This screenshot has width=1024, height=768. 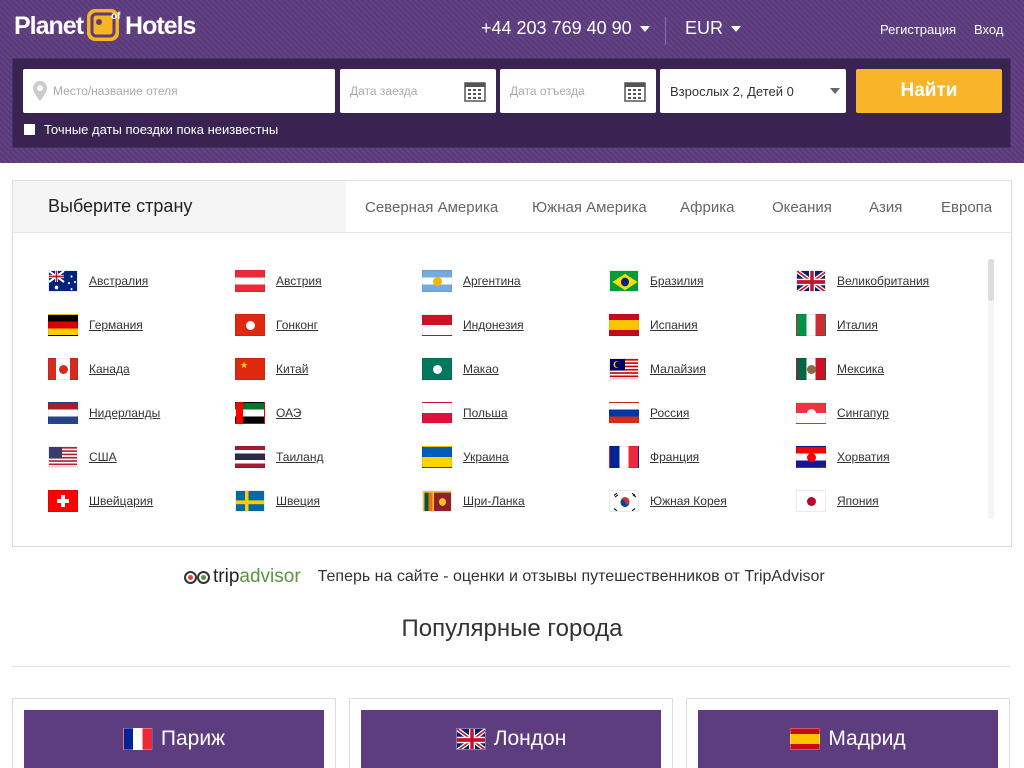 What do you see at coordinates (481, 369) in the screenshot?
I see `country-name: Макао` at bounding box center [481, 369].